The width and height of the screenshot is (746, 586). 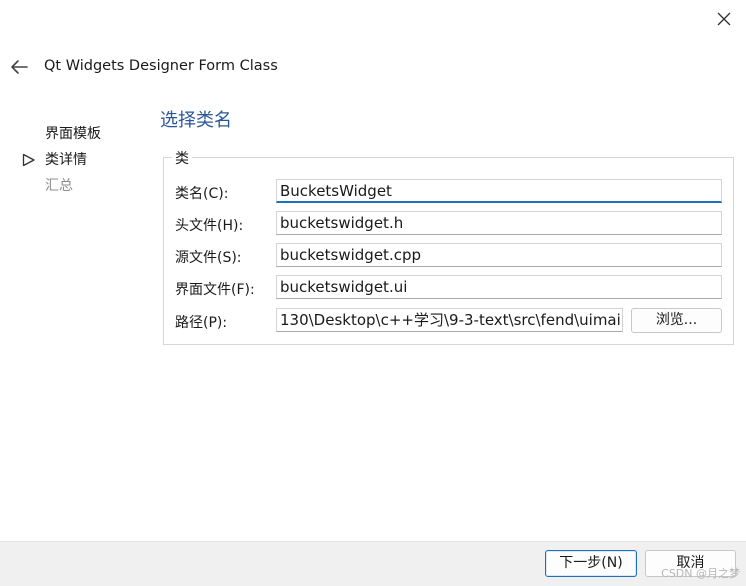 I want to click on source-file-input: bucketswidget.cpp, so click(x=499, y=255).